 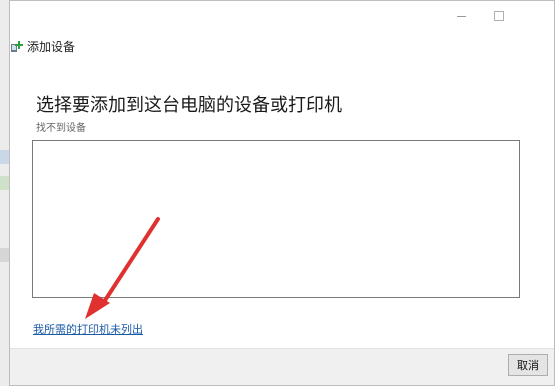 I want to click on dialog-footer: 取消, so click(x=282, y=366).